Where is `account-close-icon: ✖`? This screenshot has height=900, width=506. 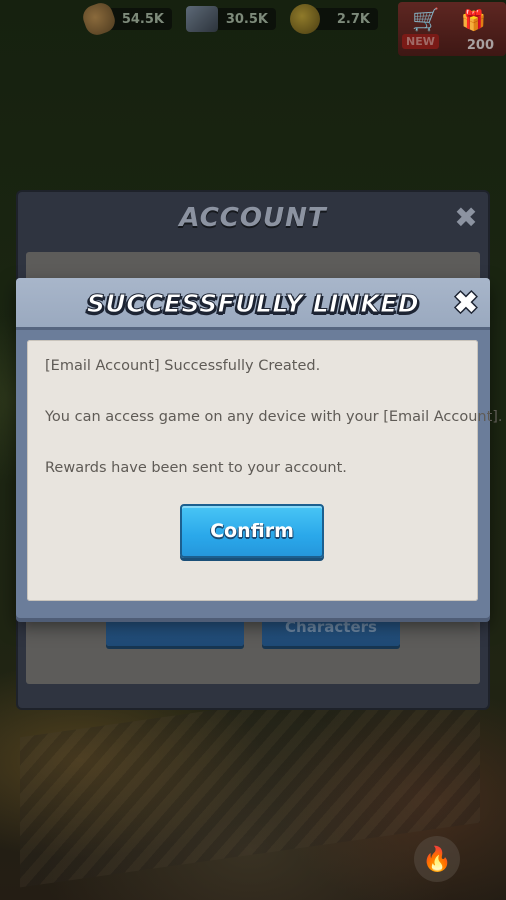
account-close-icon: ✖ is located at coordinates (466, 218).